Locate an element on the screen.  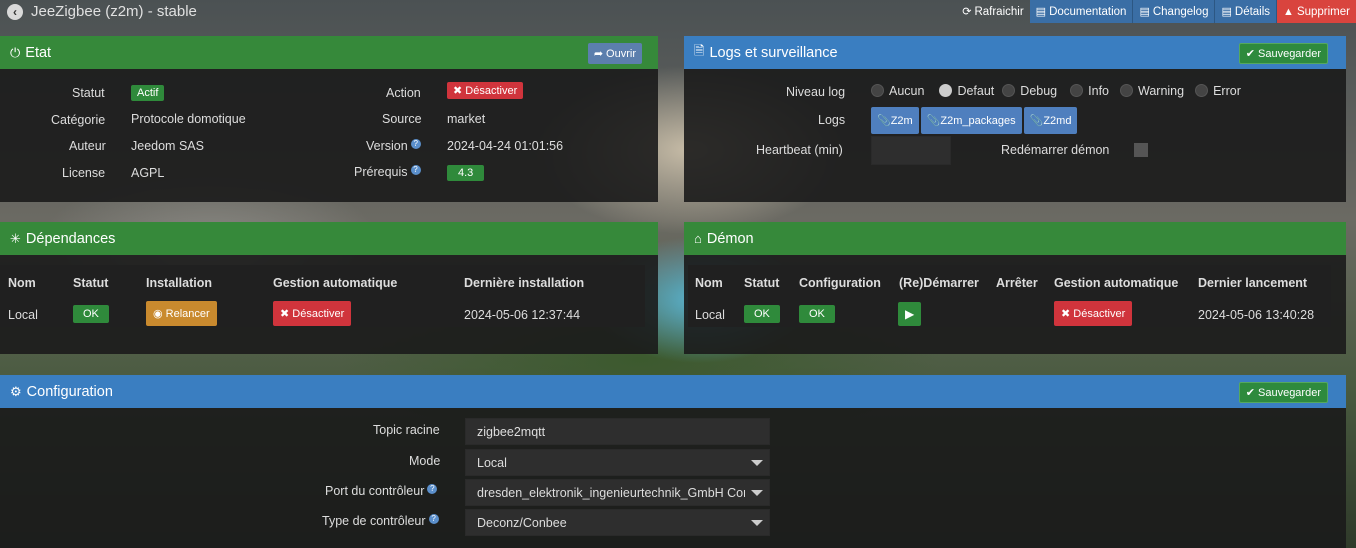
changelog-button: ▤ Changelog is located at coordinates (1174, 11).